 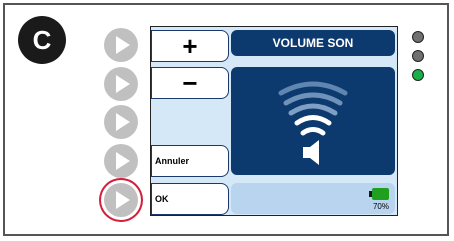 What do you see at coordinates (162, 199) in the screenshot?
I see `softkey-ok-label: OK` at bounding box center [162, 199].